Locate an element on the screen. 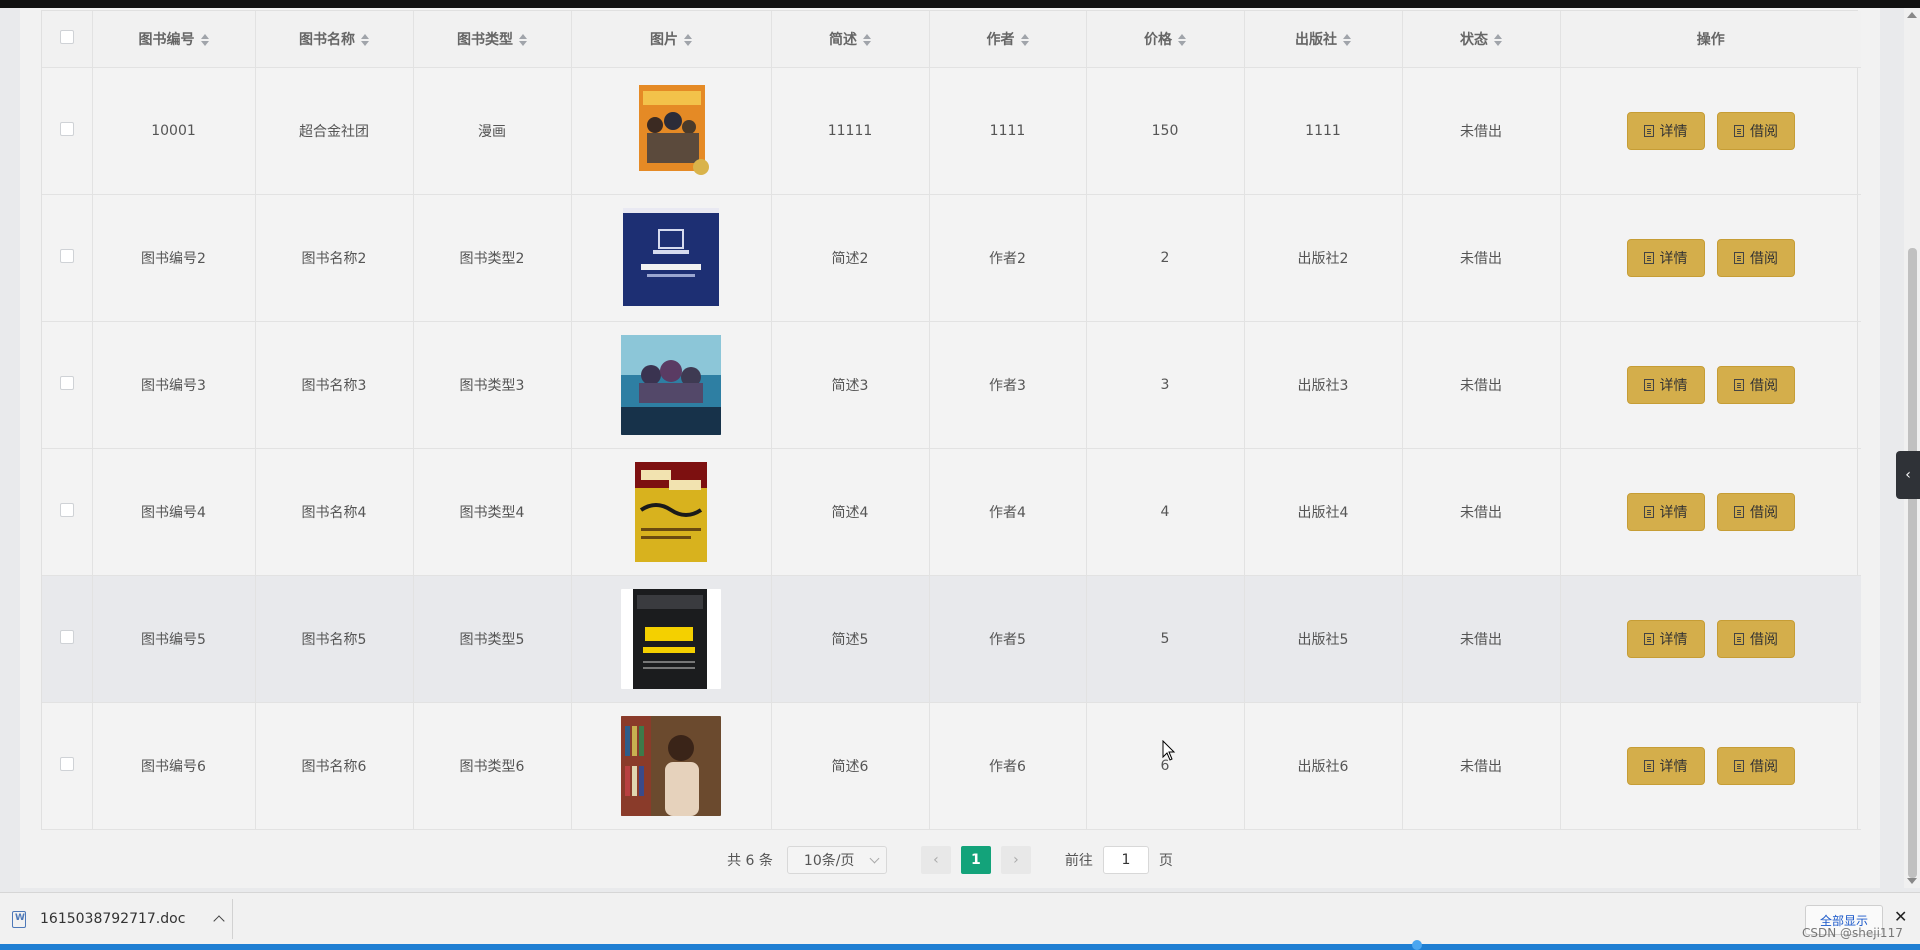  scrollbar-thumb is located at coordinates (1912, 563).